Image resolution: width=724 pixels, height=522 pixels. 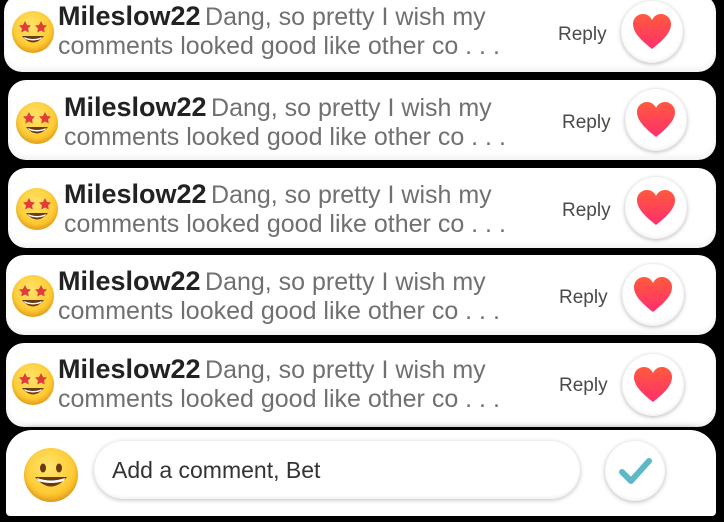 I want to click on send-button, so click(x=635, y=471).